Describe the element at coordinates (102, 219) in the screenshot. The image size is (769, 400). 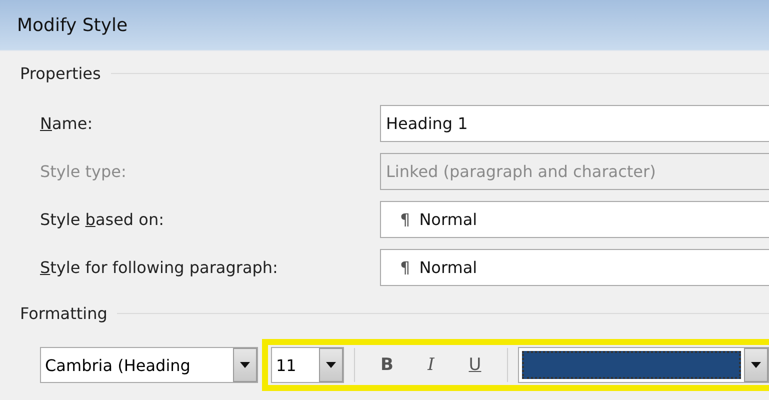
I see `field-label: Style based on:` at that location.